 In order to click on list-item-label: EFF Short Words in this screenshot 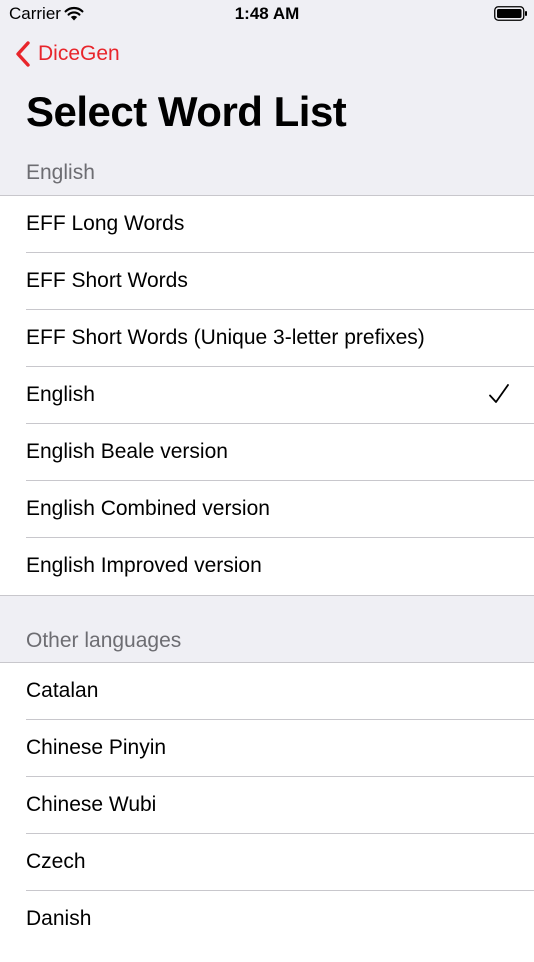, I will do `click(107, 280)`.